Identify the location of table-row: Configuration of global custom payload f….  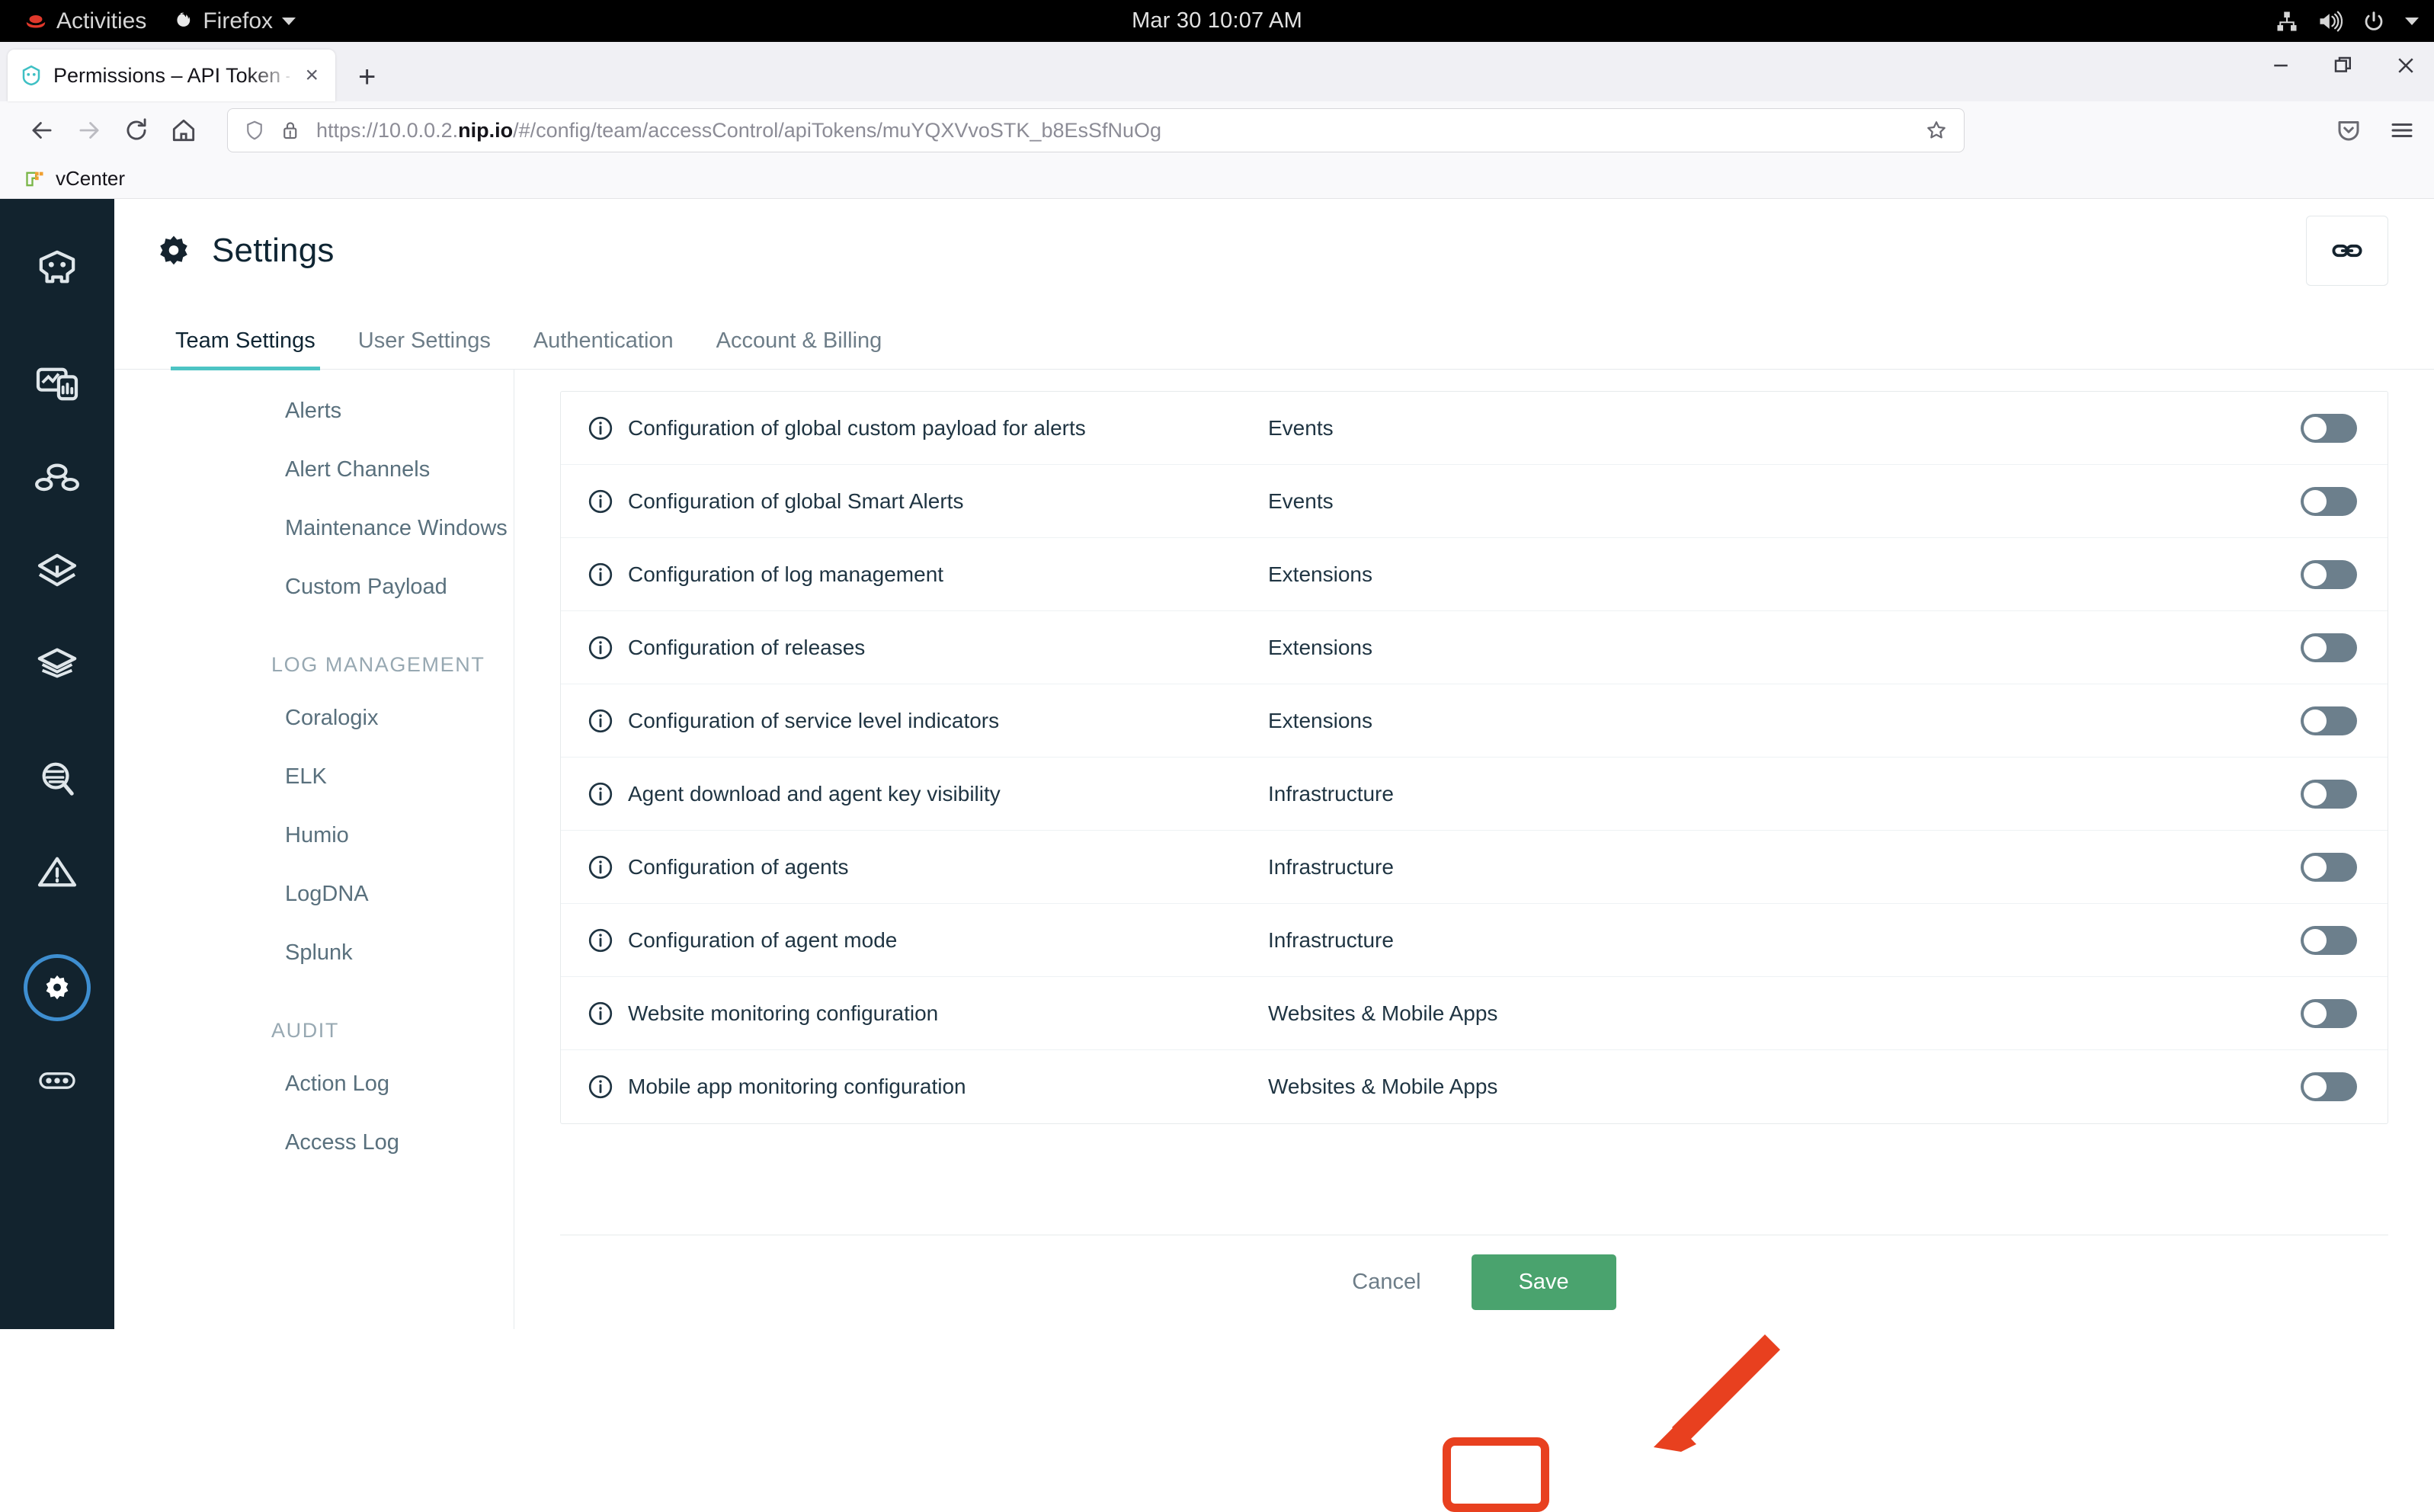
(1474, 428).